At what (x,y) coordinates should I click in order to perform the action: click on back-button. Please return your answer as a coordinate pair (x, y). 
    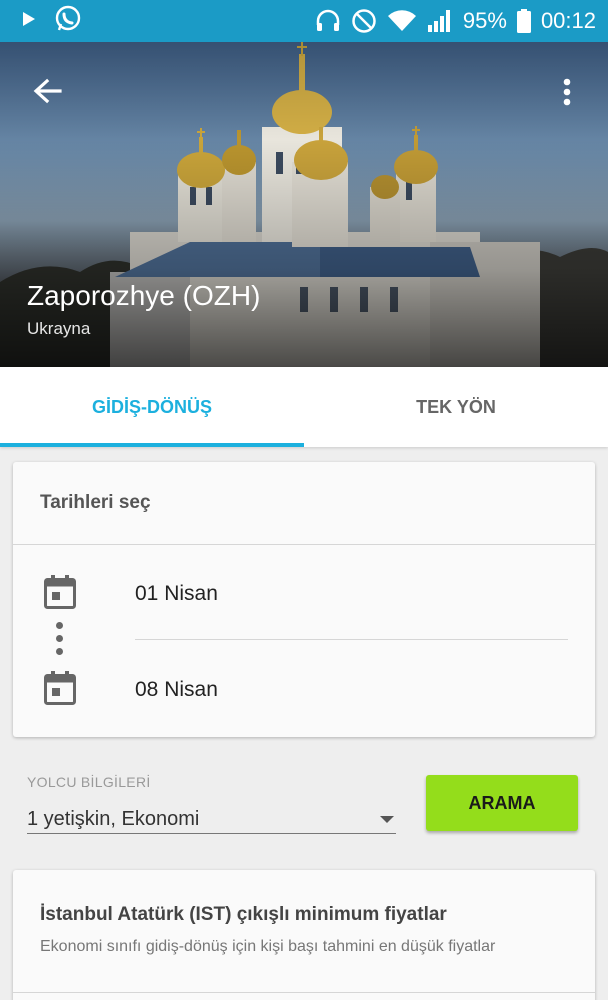
    Looking at the image, I should click on (48, 92).